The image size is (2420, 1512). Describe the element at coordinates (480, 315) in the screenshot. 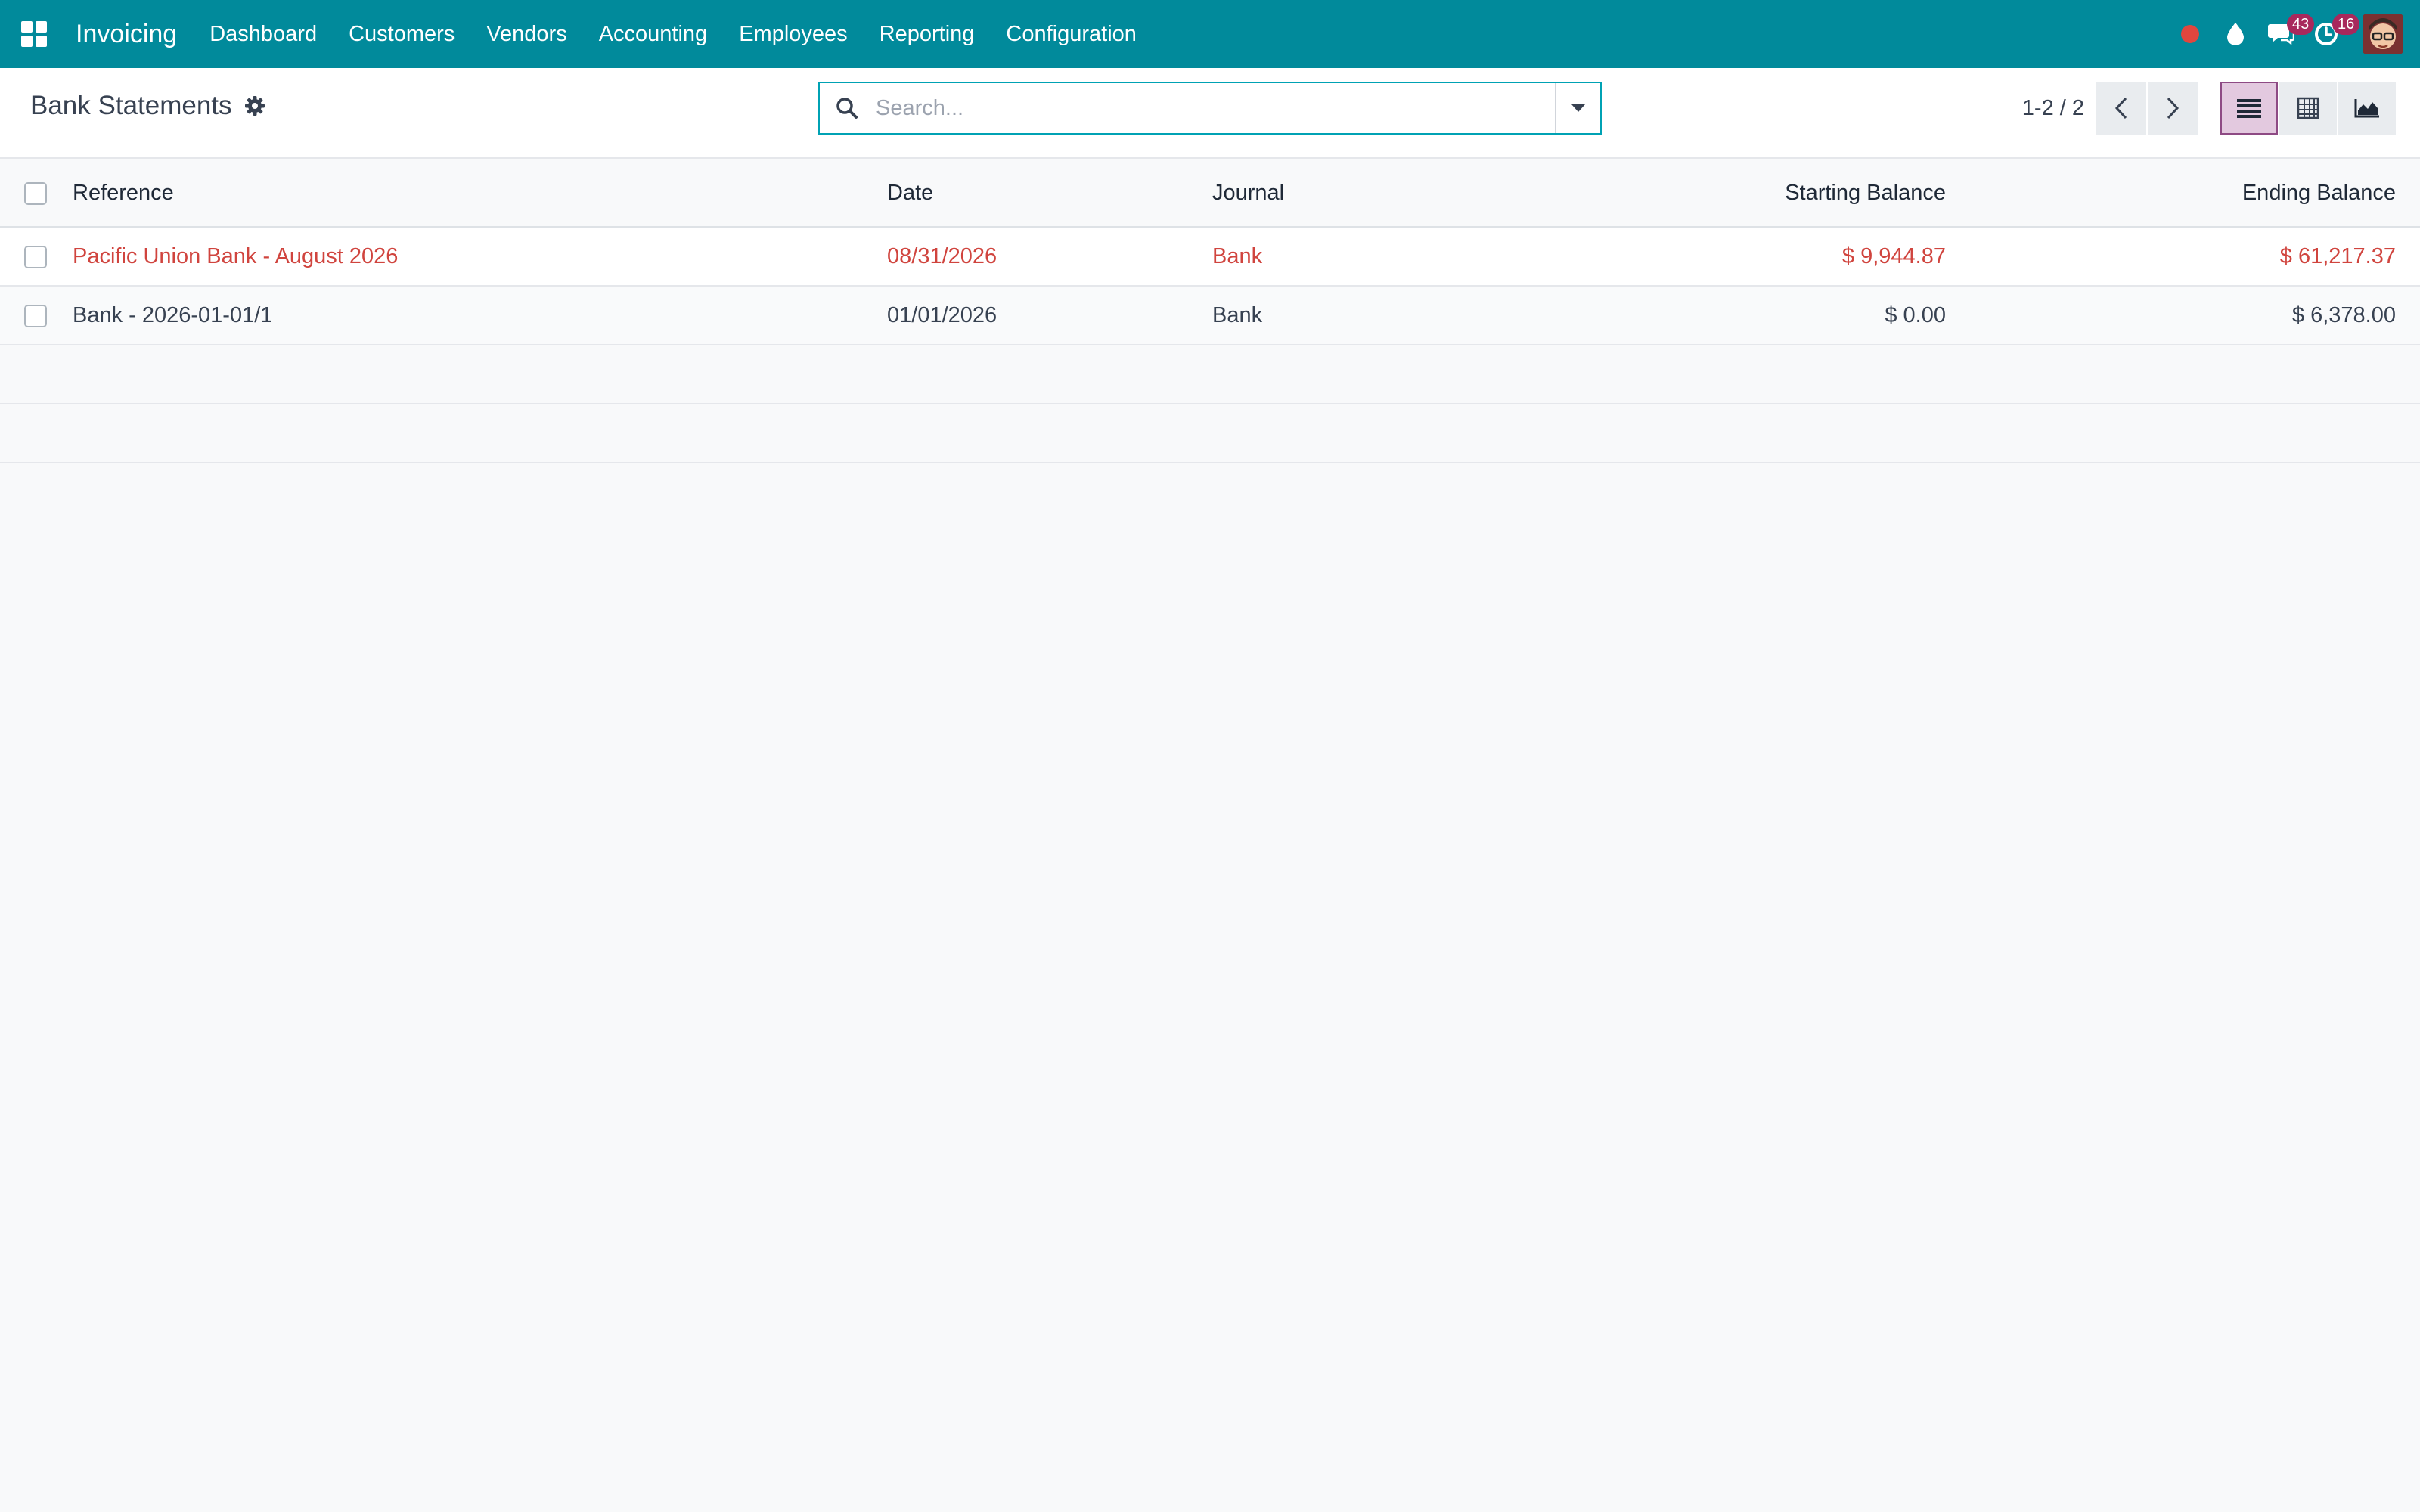

I see `cell-reference: Bank - 2026-01-01/1` at that location.